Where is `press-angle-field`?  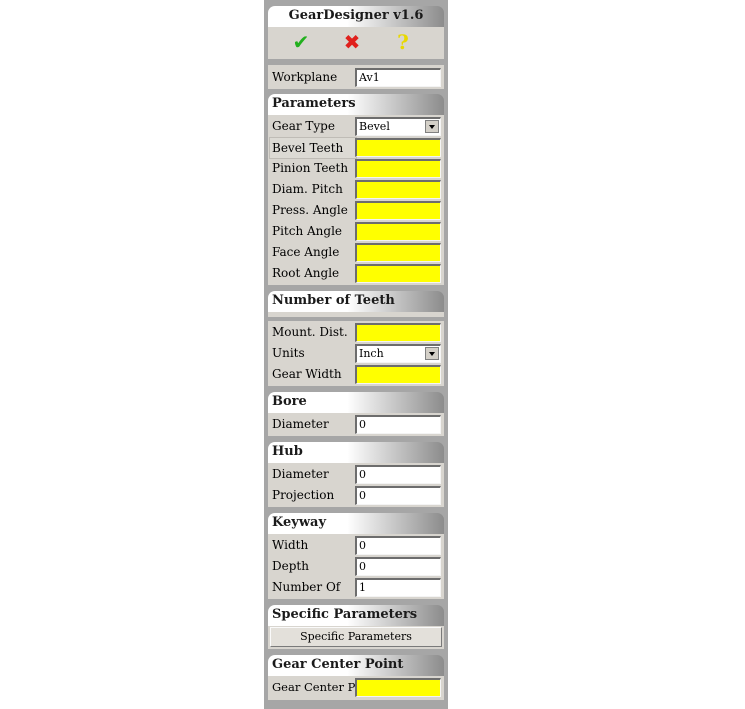
press-angle-field is located at coordinates (398, 210).